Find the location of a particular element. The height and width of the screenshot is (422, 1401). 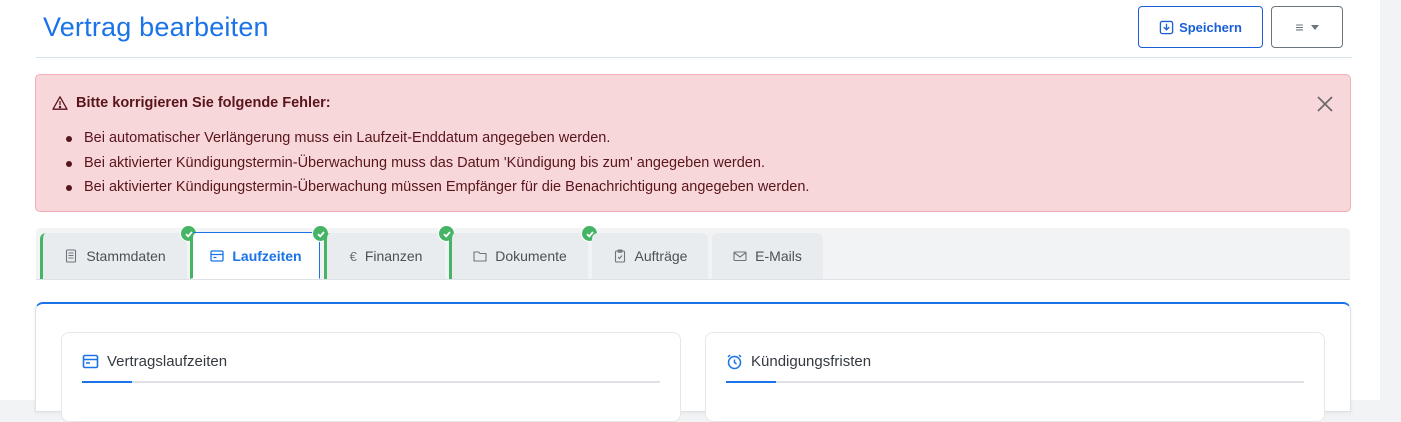

save-icon is located at coordinates (1166, 27).